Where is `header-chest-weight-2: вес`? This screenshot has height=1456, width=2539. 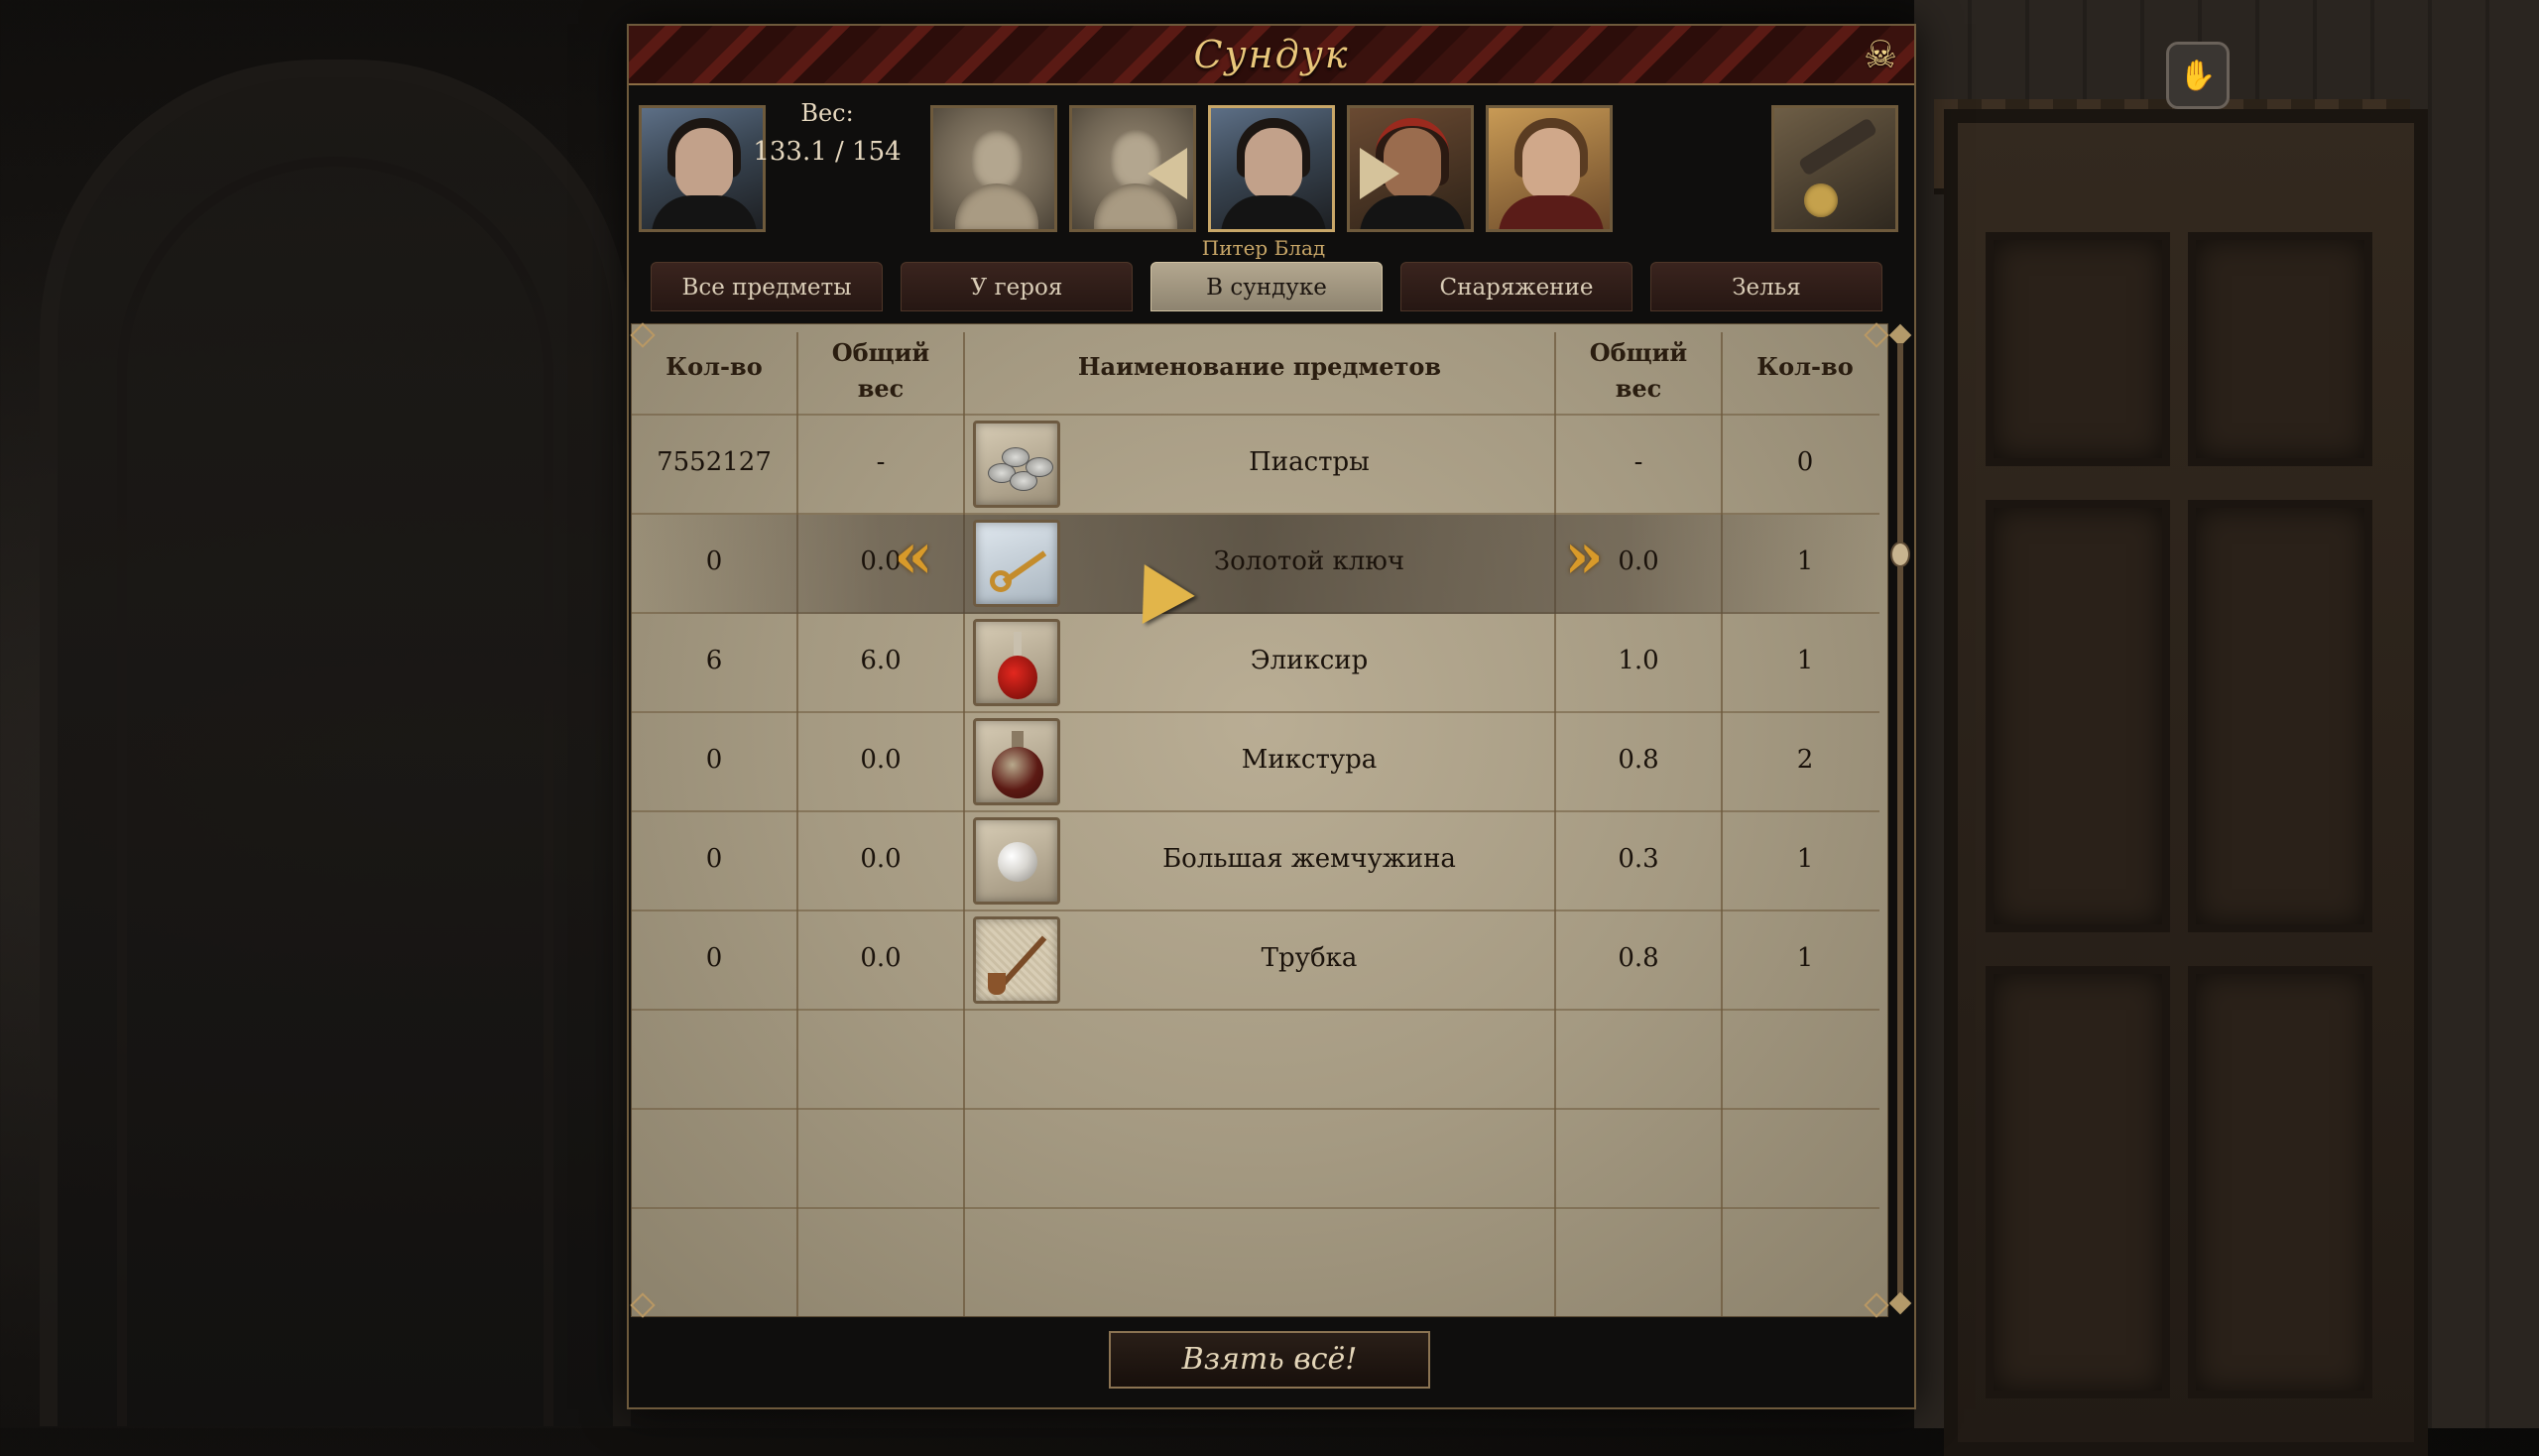
header-chest-weight-2: вес is located at coordinates (881, 388).